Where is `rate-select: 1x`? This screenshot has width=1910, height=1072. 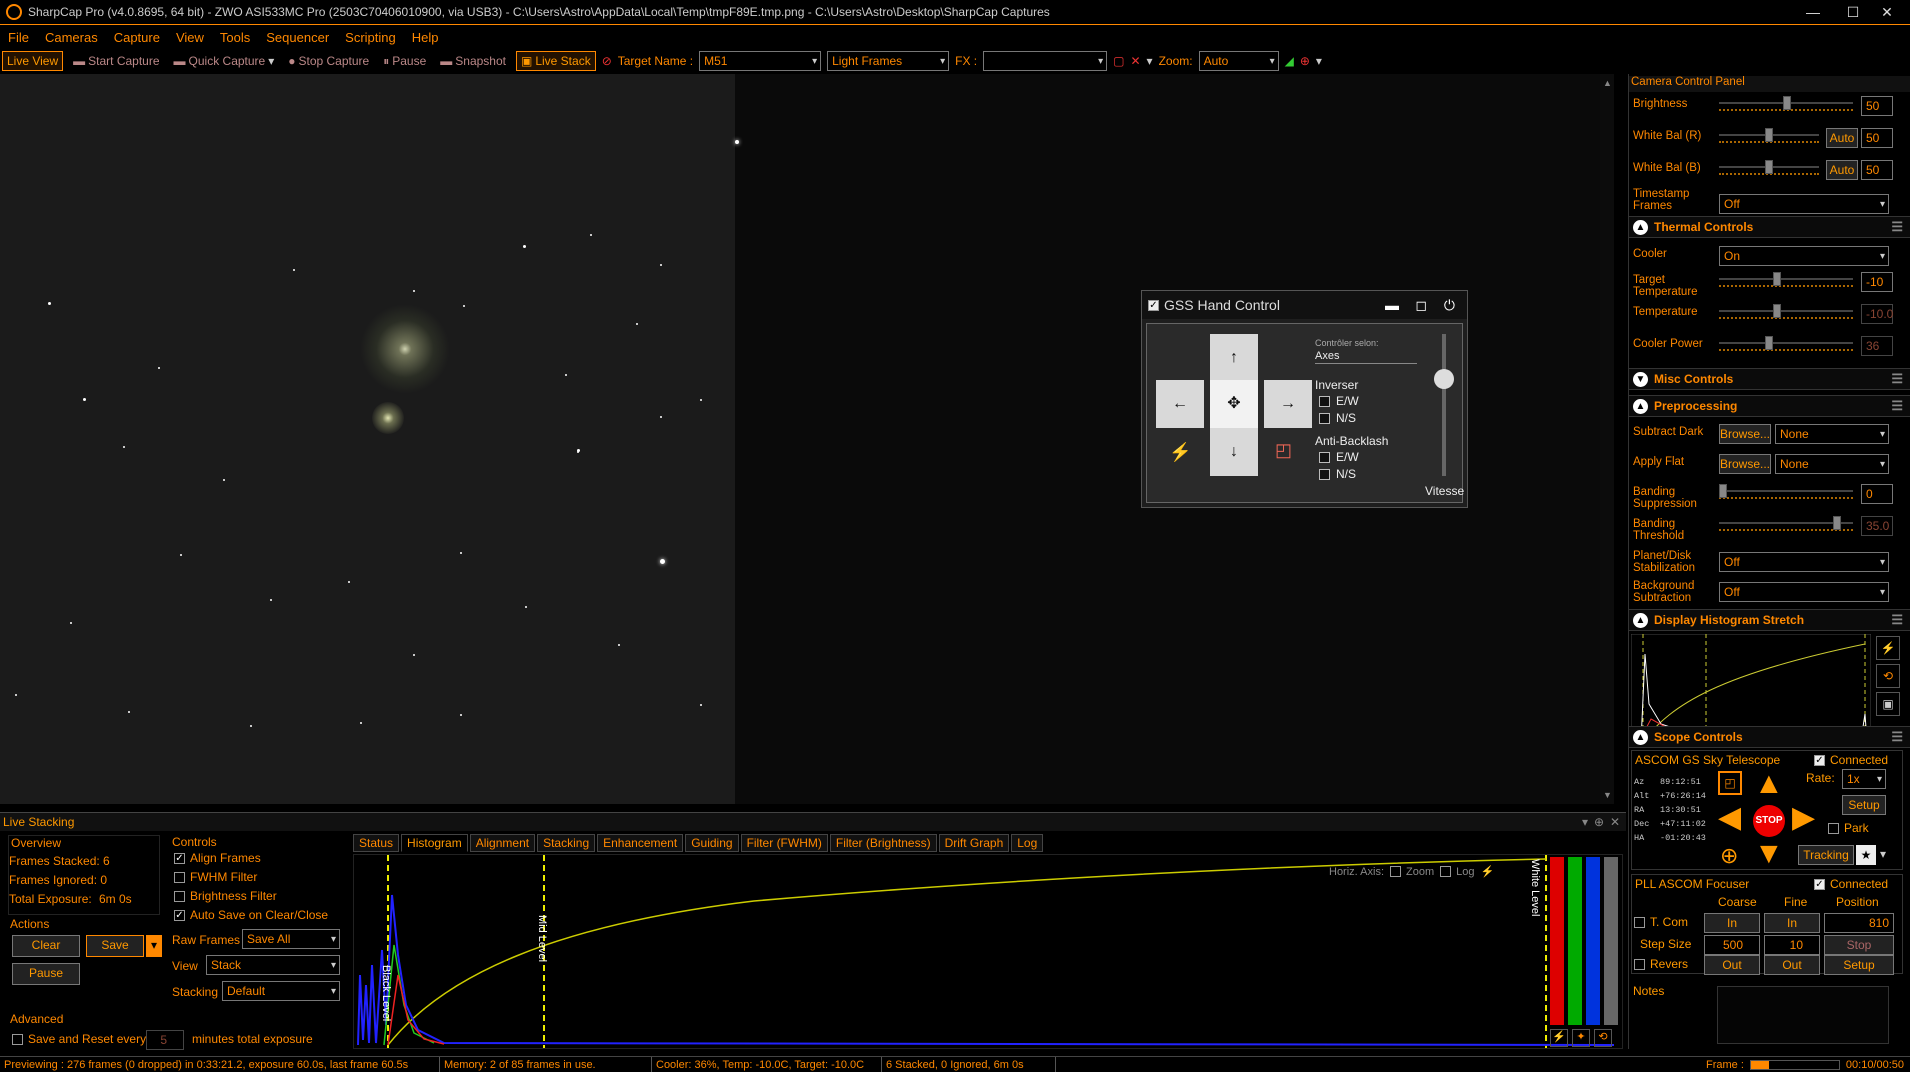 rate-select: 1x is located at coordinates (1864, 779).